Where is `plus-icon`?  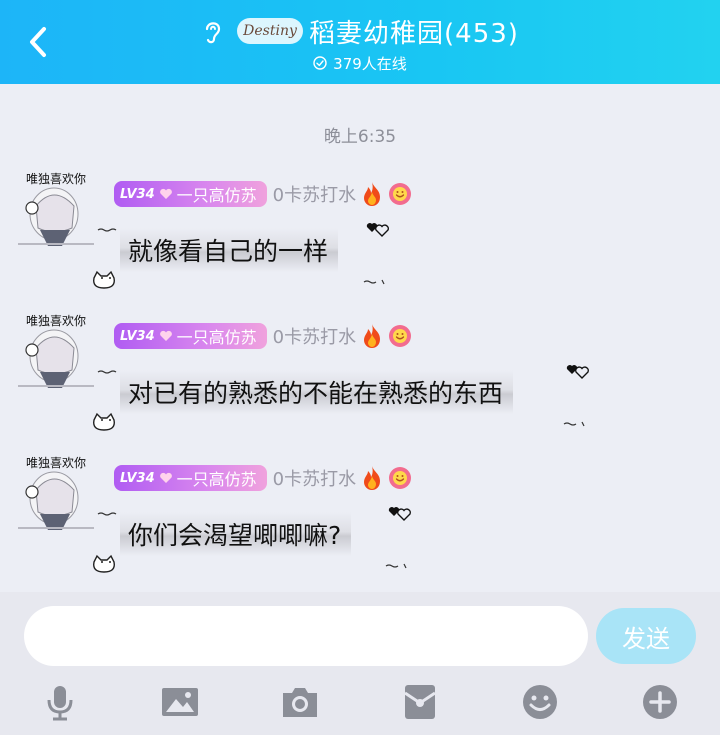 plus-icon is located at coordinates (660, 702).